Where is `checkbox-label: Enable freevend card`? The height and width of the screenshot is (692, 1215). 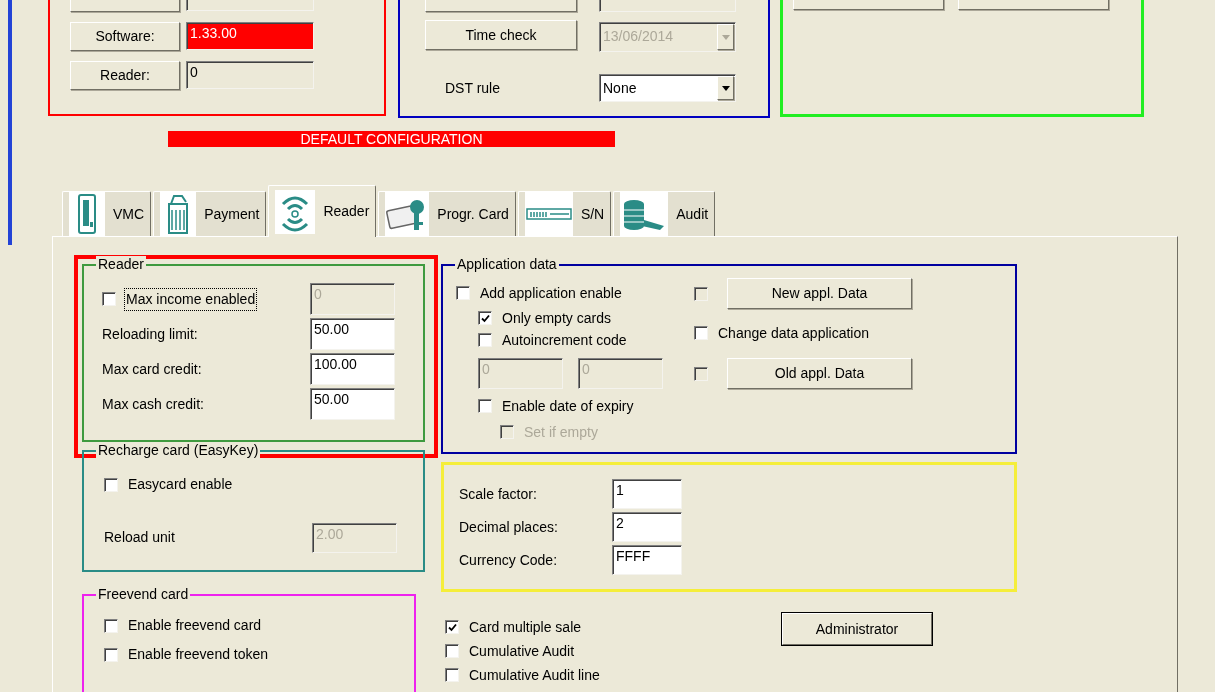
checkbox-label: Enable freevend card is located at coordinates (195, 626).